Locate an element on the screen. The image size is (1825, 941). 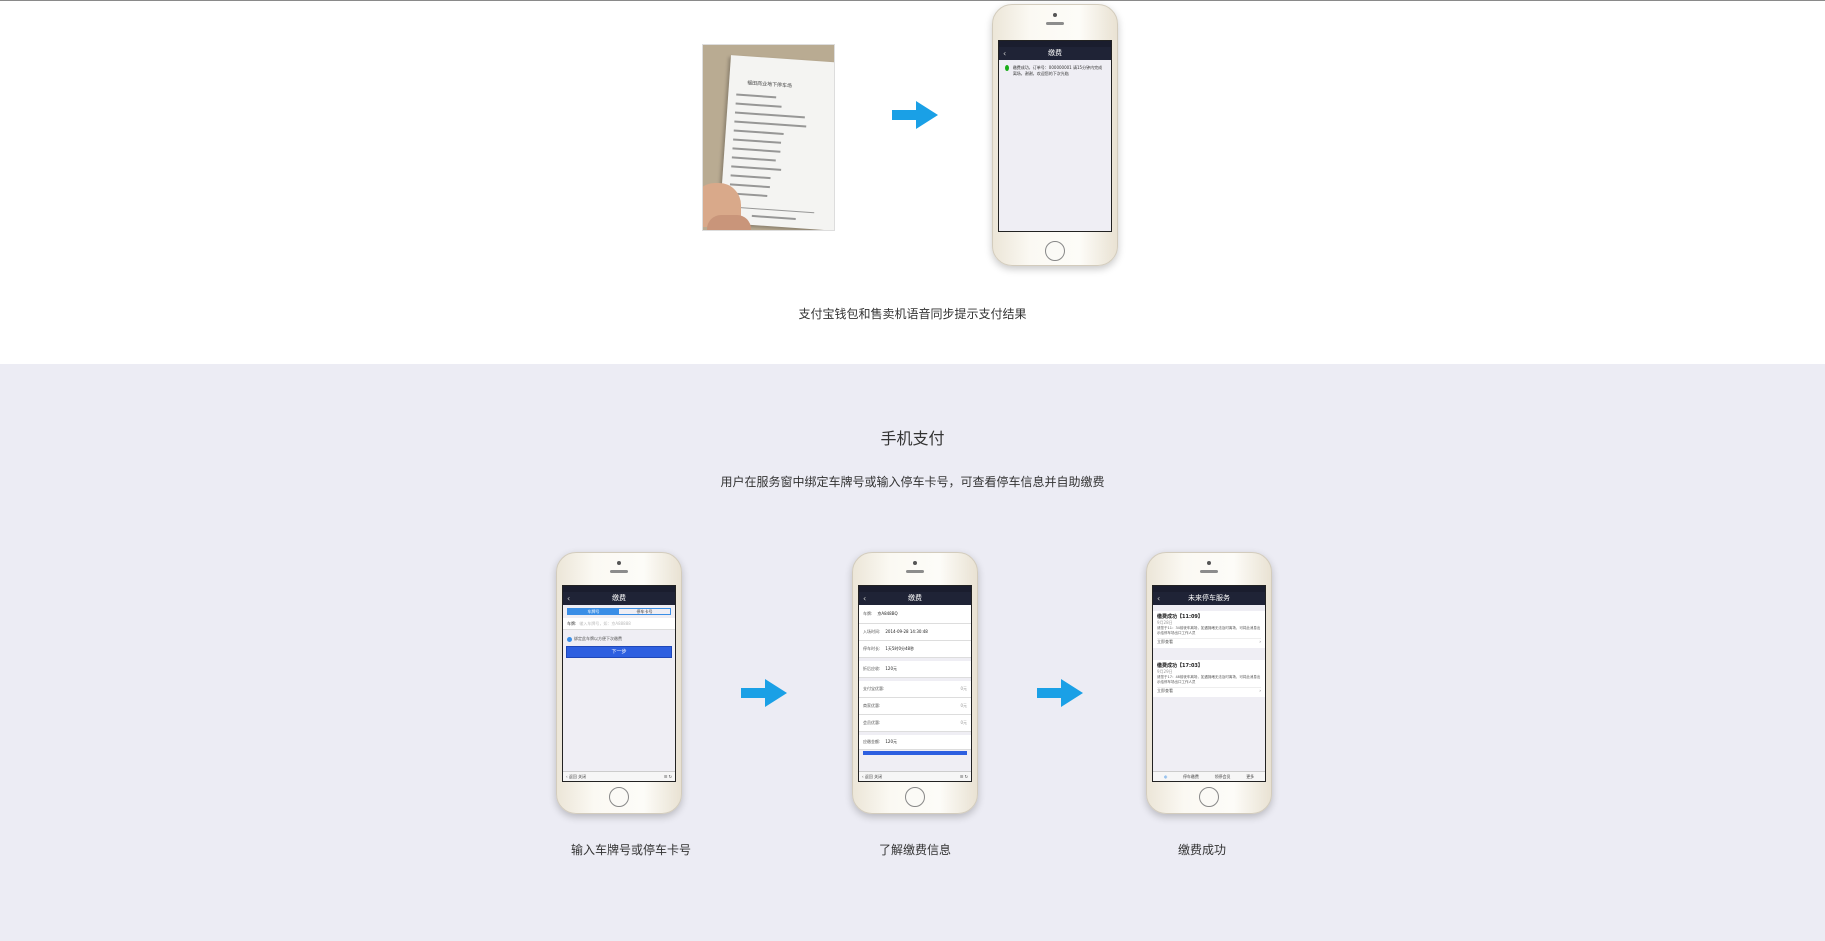
tab-parking-card: 停车卡号 is located at coordinates (644, 611).